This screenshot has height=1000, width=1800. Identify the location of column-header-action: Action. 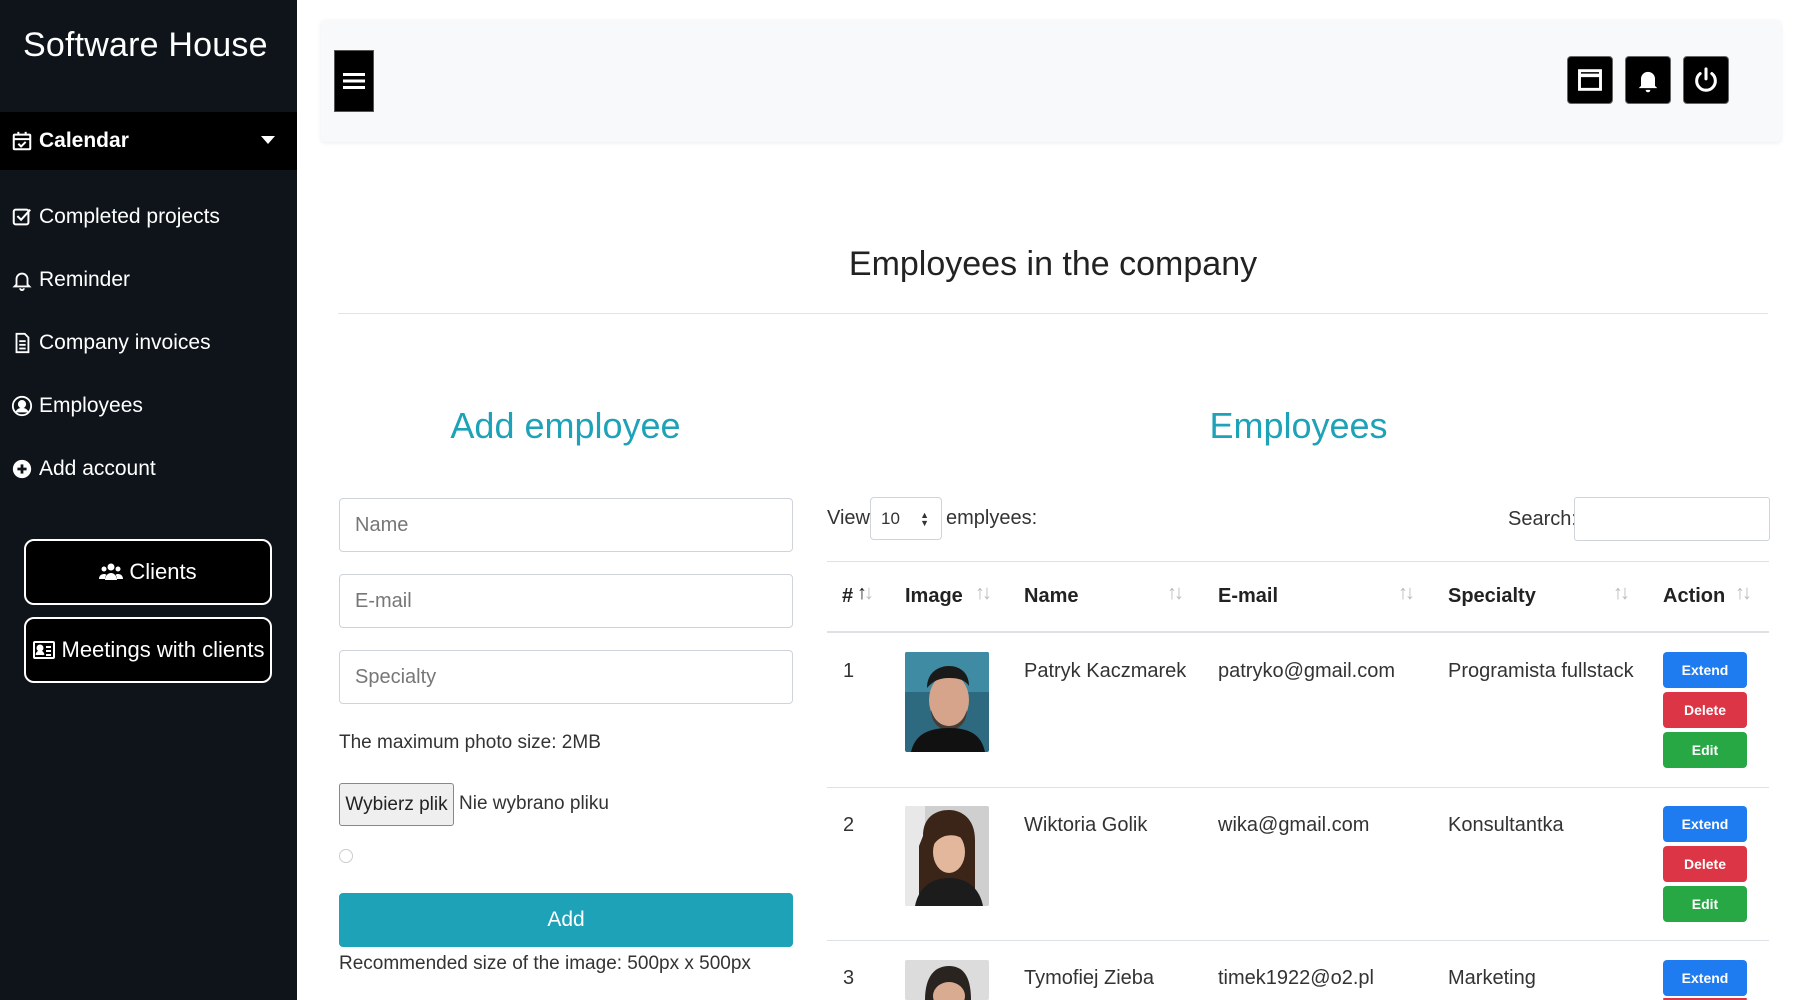
(1694, 596).